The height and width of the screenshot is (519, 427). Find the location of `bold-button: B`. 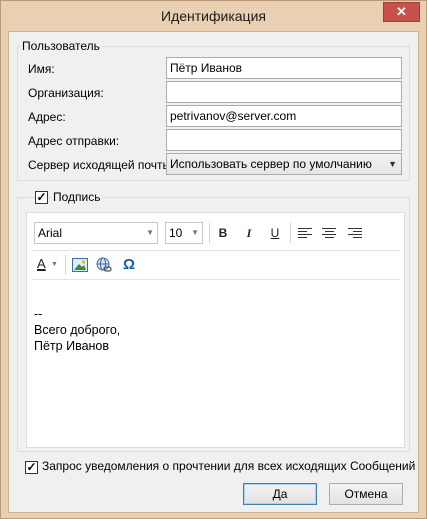

bold-button: B is located at coordinates (223, 233).